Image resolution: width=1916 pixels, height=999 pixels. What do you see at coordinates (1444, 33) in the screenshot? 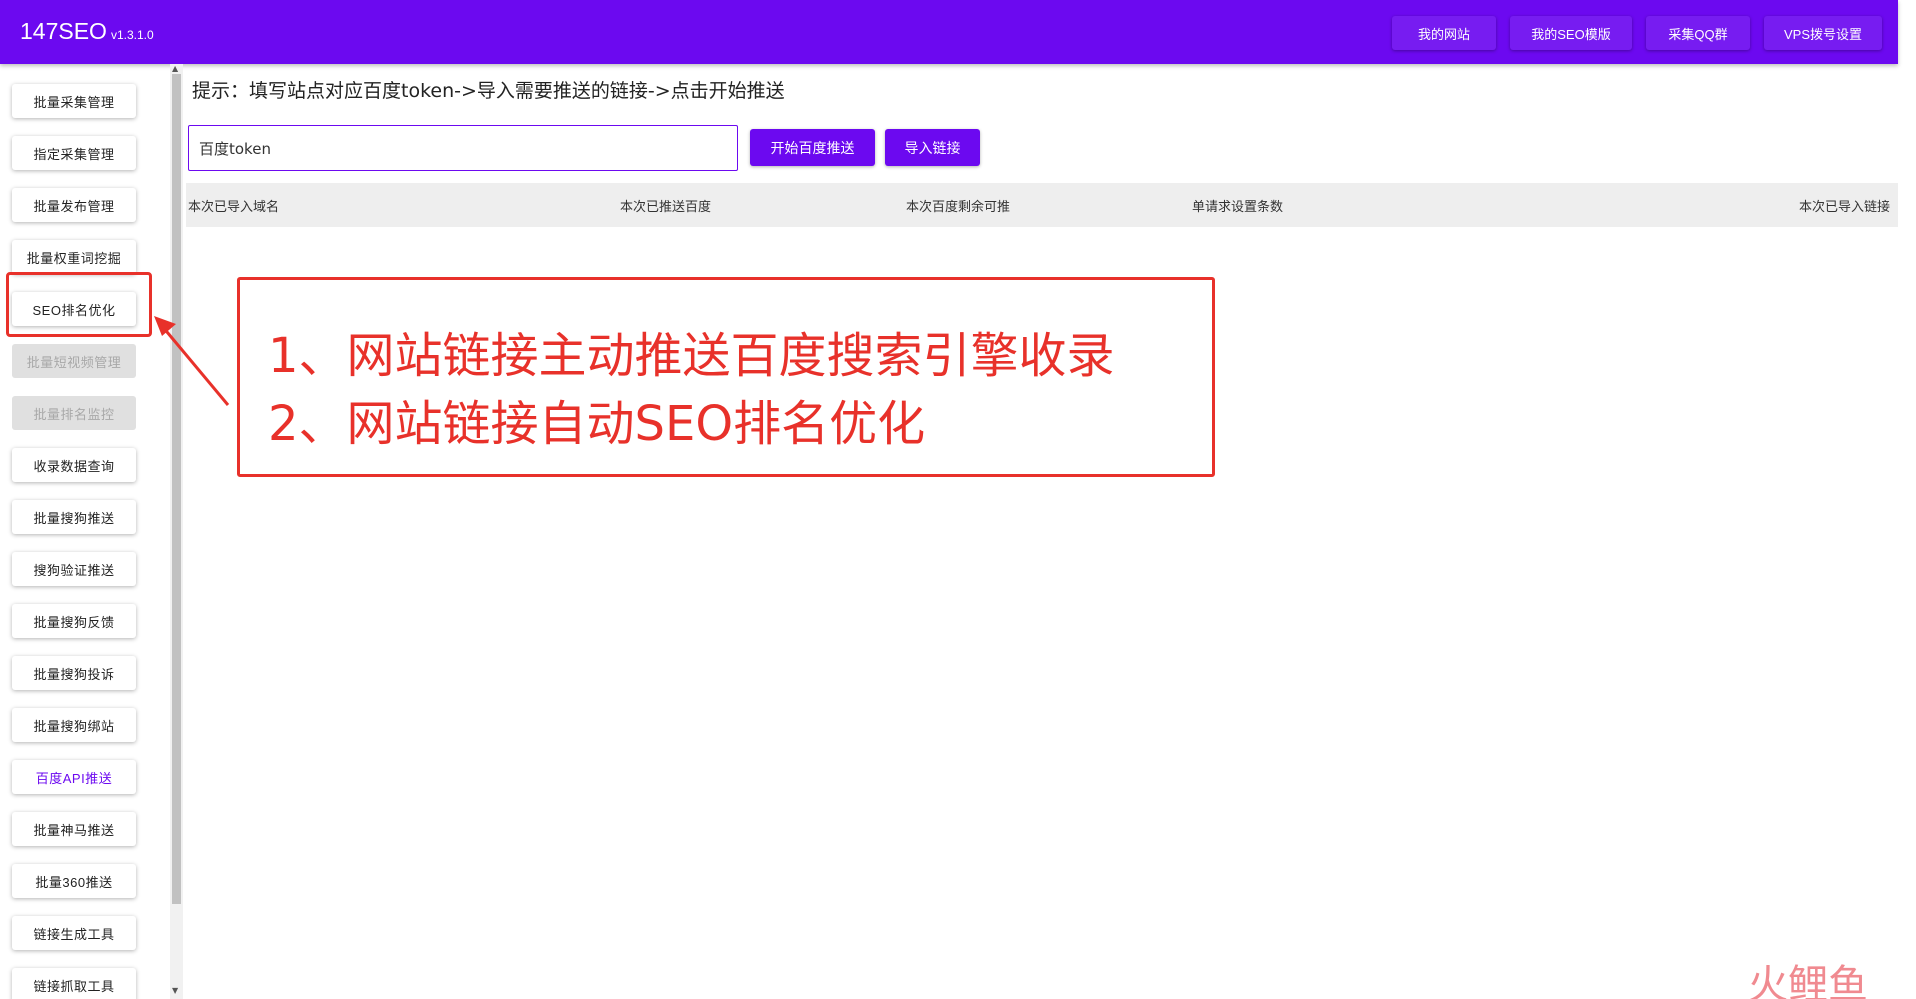
I see `my-sites-button: 我的网站` at bounding box center [1444, 33].